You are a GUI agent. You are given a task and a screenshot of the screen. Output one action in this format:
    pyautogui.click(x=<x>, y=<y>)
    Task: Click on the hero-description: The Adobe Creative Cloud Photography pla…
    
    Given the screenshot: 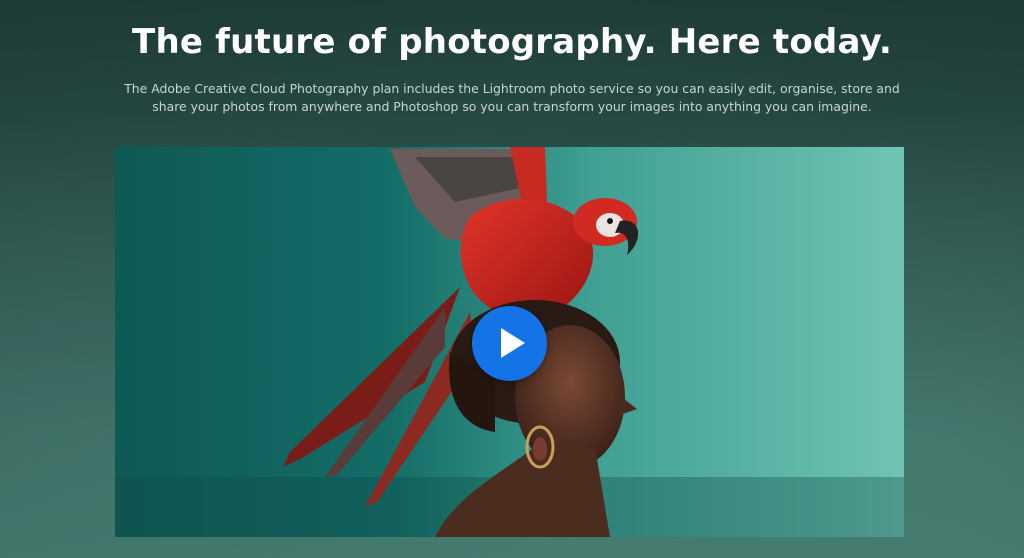 What is the action you would take?
    pyautogui.click(x=512, y=97)
    